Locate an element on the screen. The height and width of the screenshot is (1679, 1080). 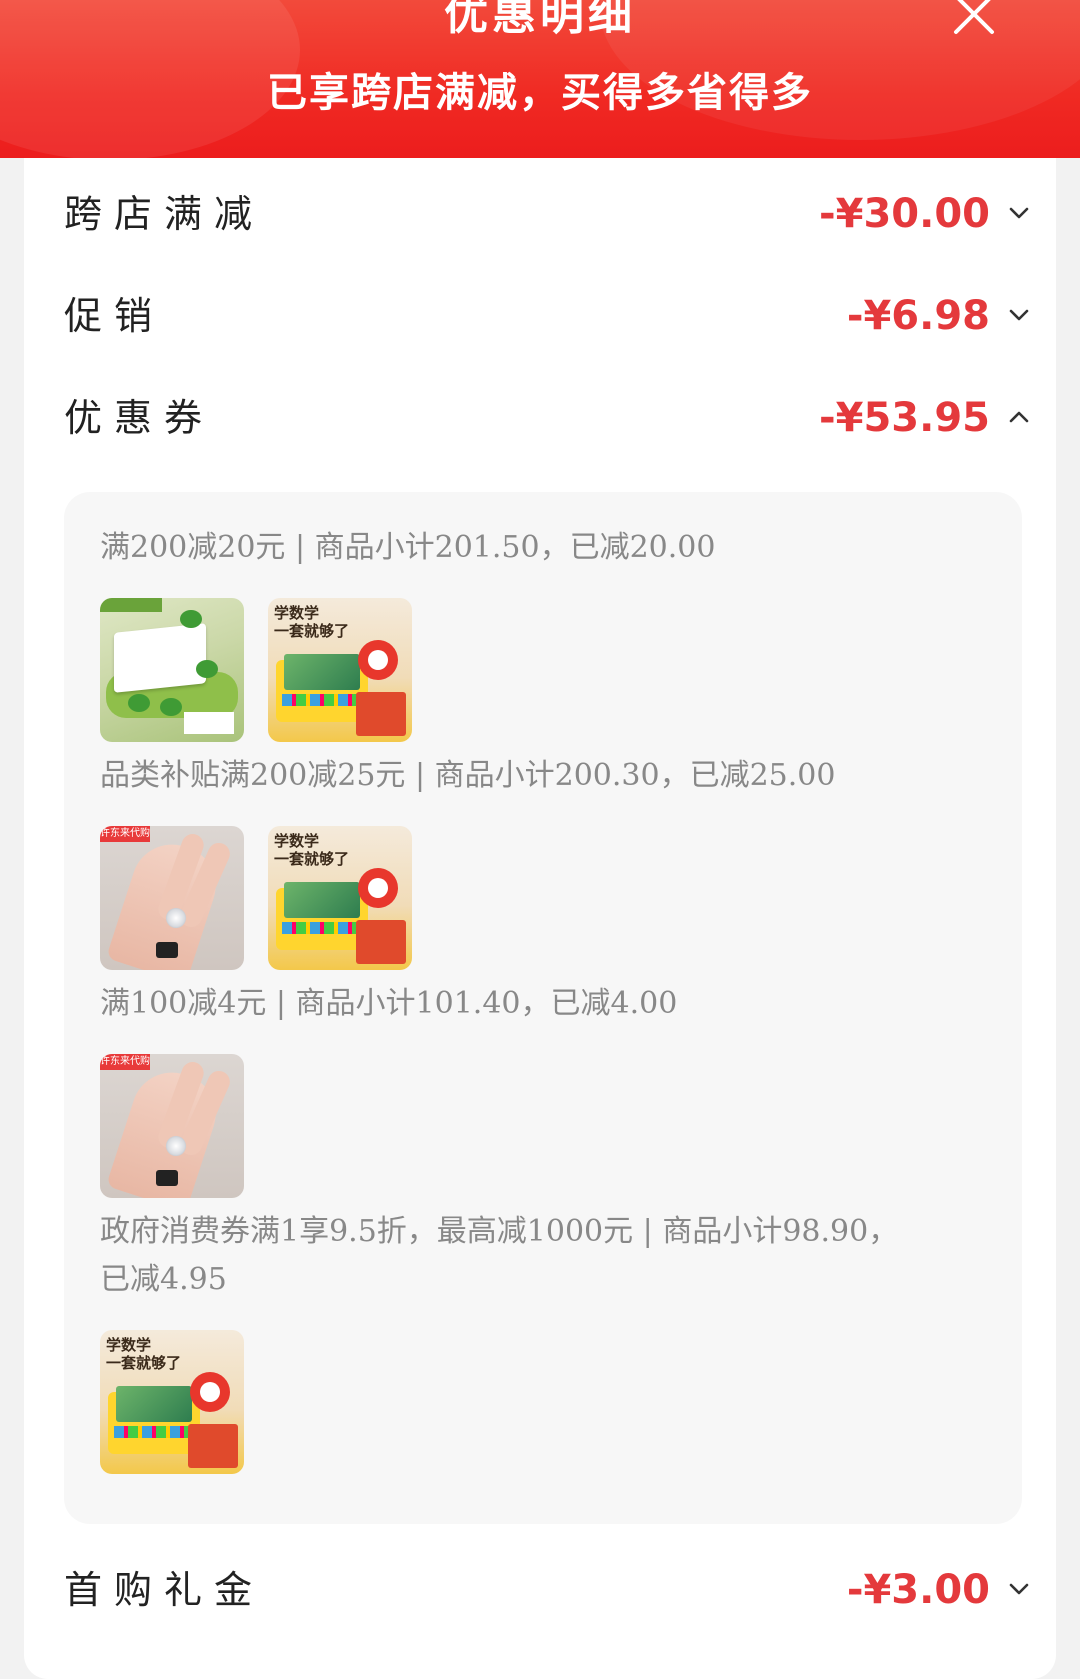
toy-product-thumbnail is located at coordinates (172, 670).